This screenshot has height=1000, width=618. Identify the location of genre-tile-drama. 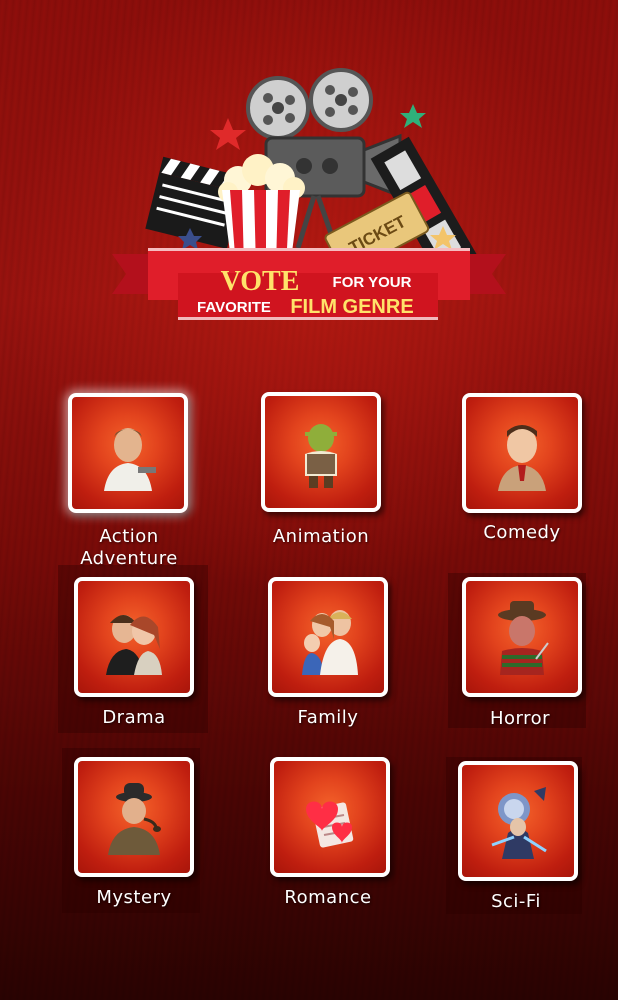
(134, 637).